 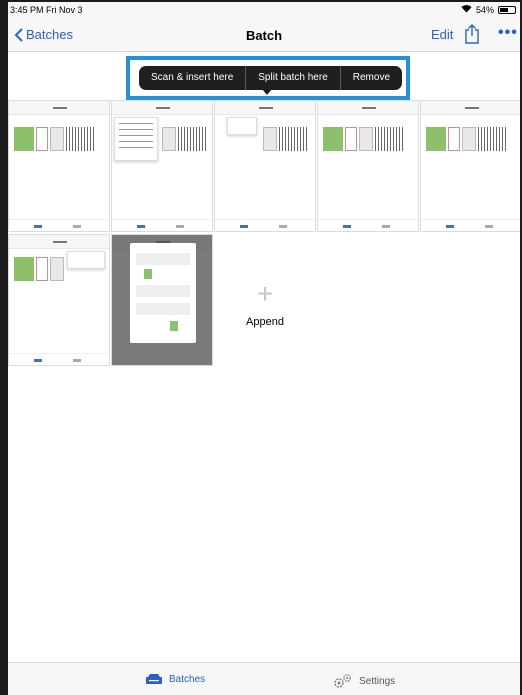 What do you see at coordinates (371, 78) in the screenshot?
I see `remove-menu-item: Remove` at bounding box center [371, 78].